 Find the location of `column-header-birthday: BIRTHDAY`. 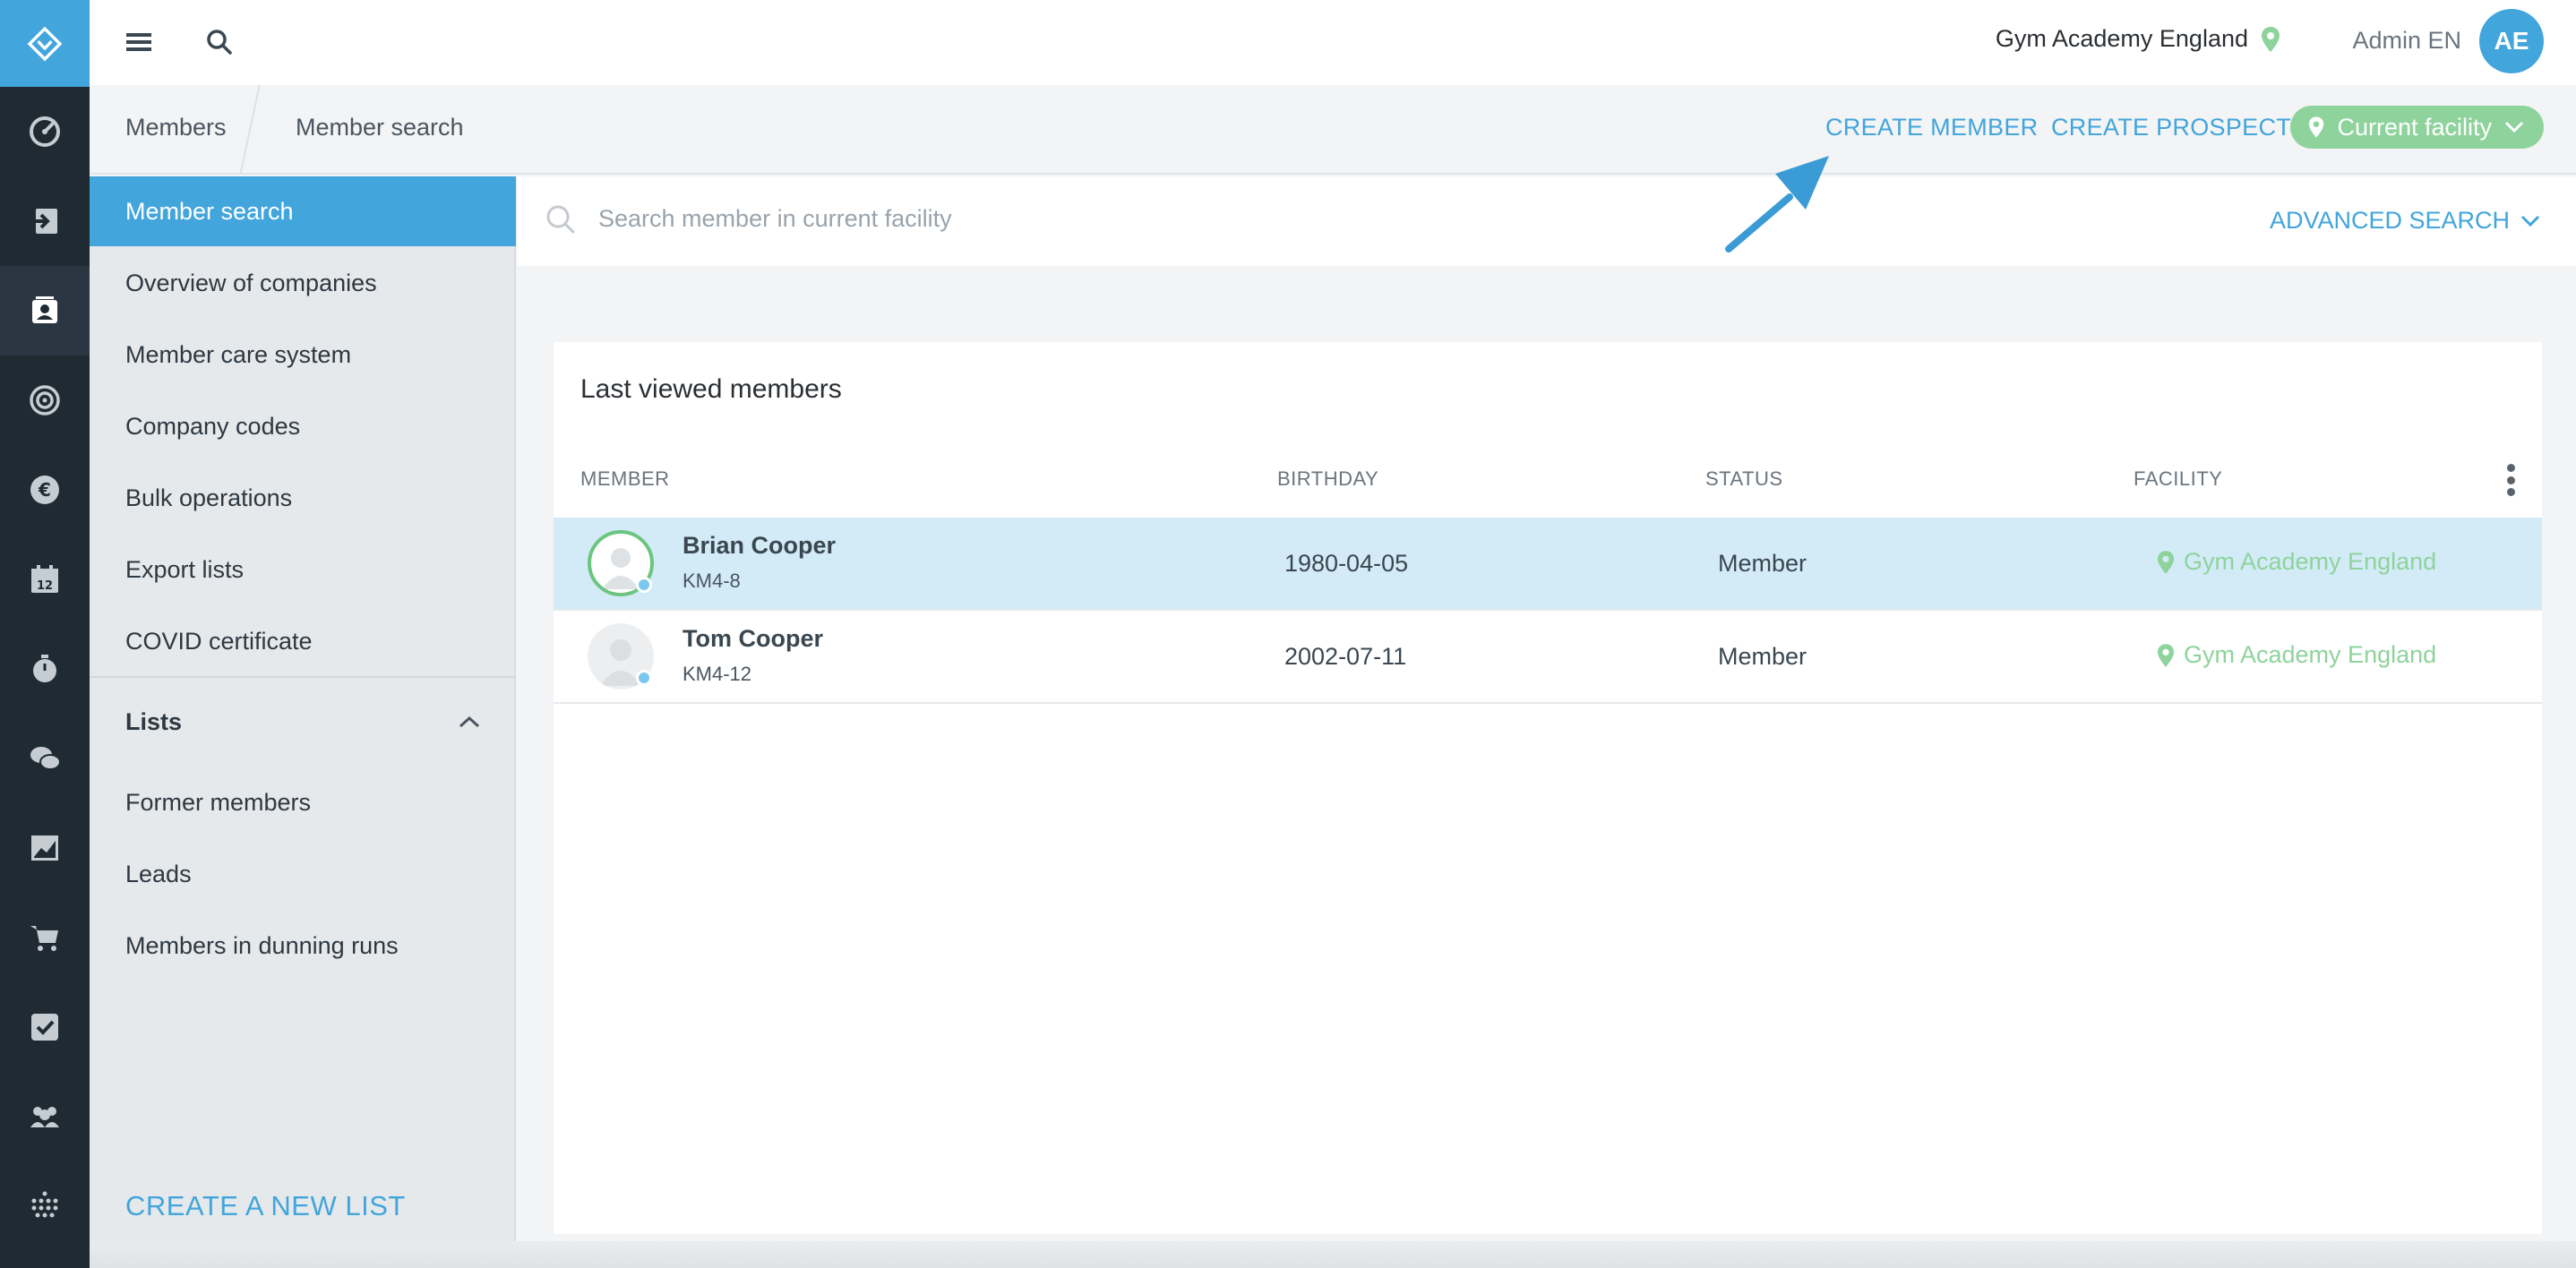

column-header-birthday: BIRTHDAY is located at coordinates (1327, 479).